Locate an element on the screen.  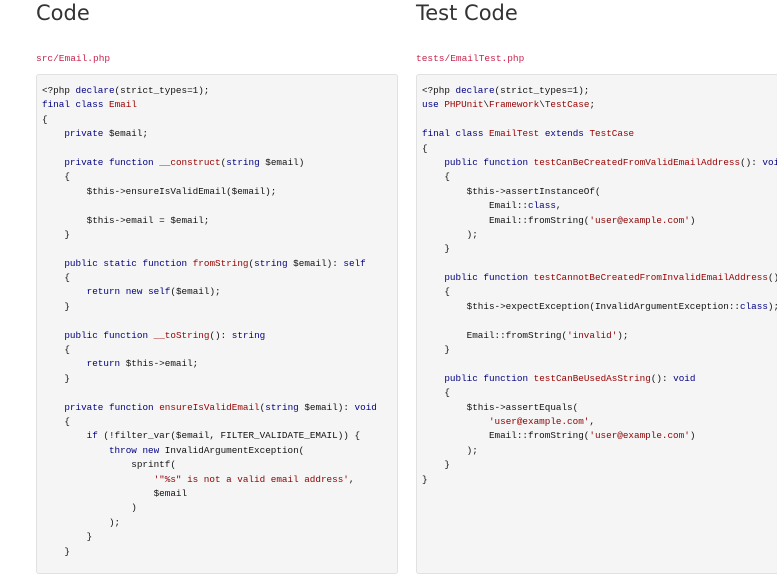
test-code-line: $this->assertInstanceOf( is located at coordinates (511, 191).